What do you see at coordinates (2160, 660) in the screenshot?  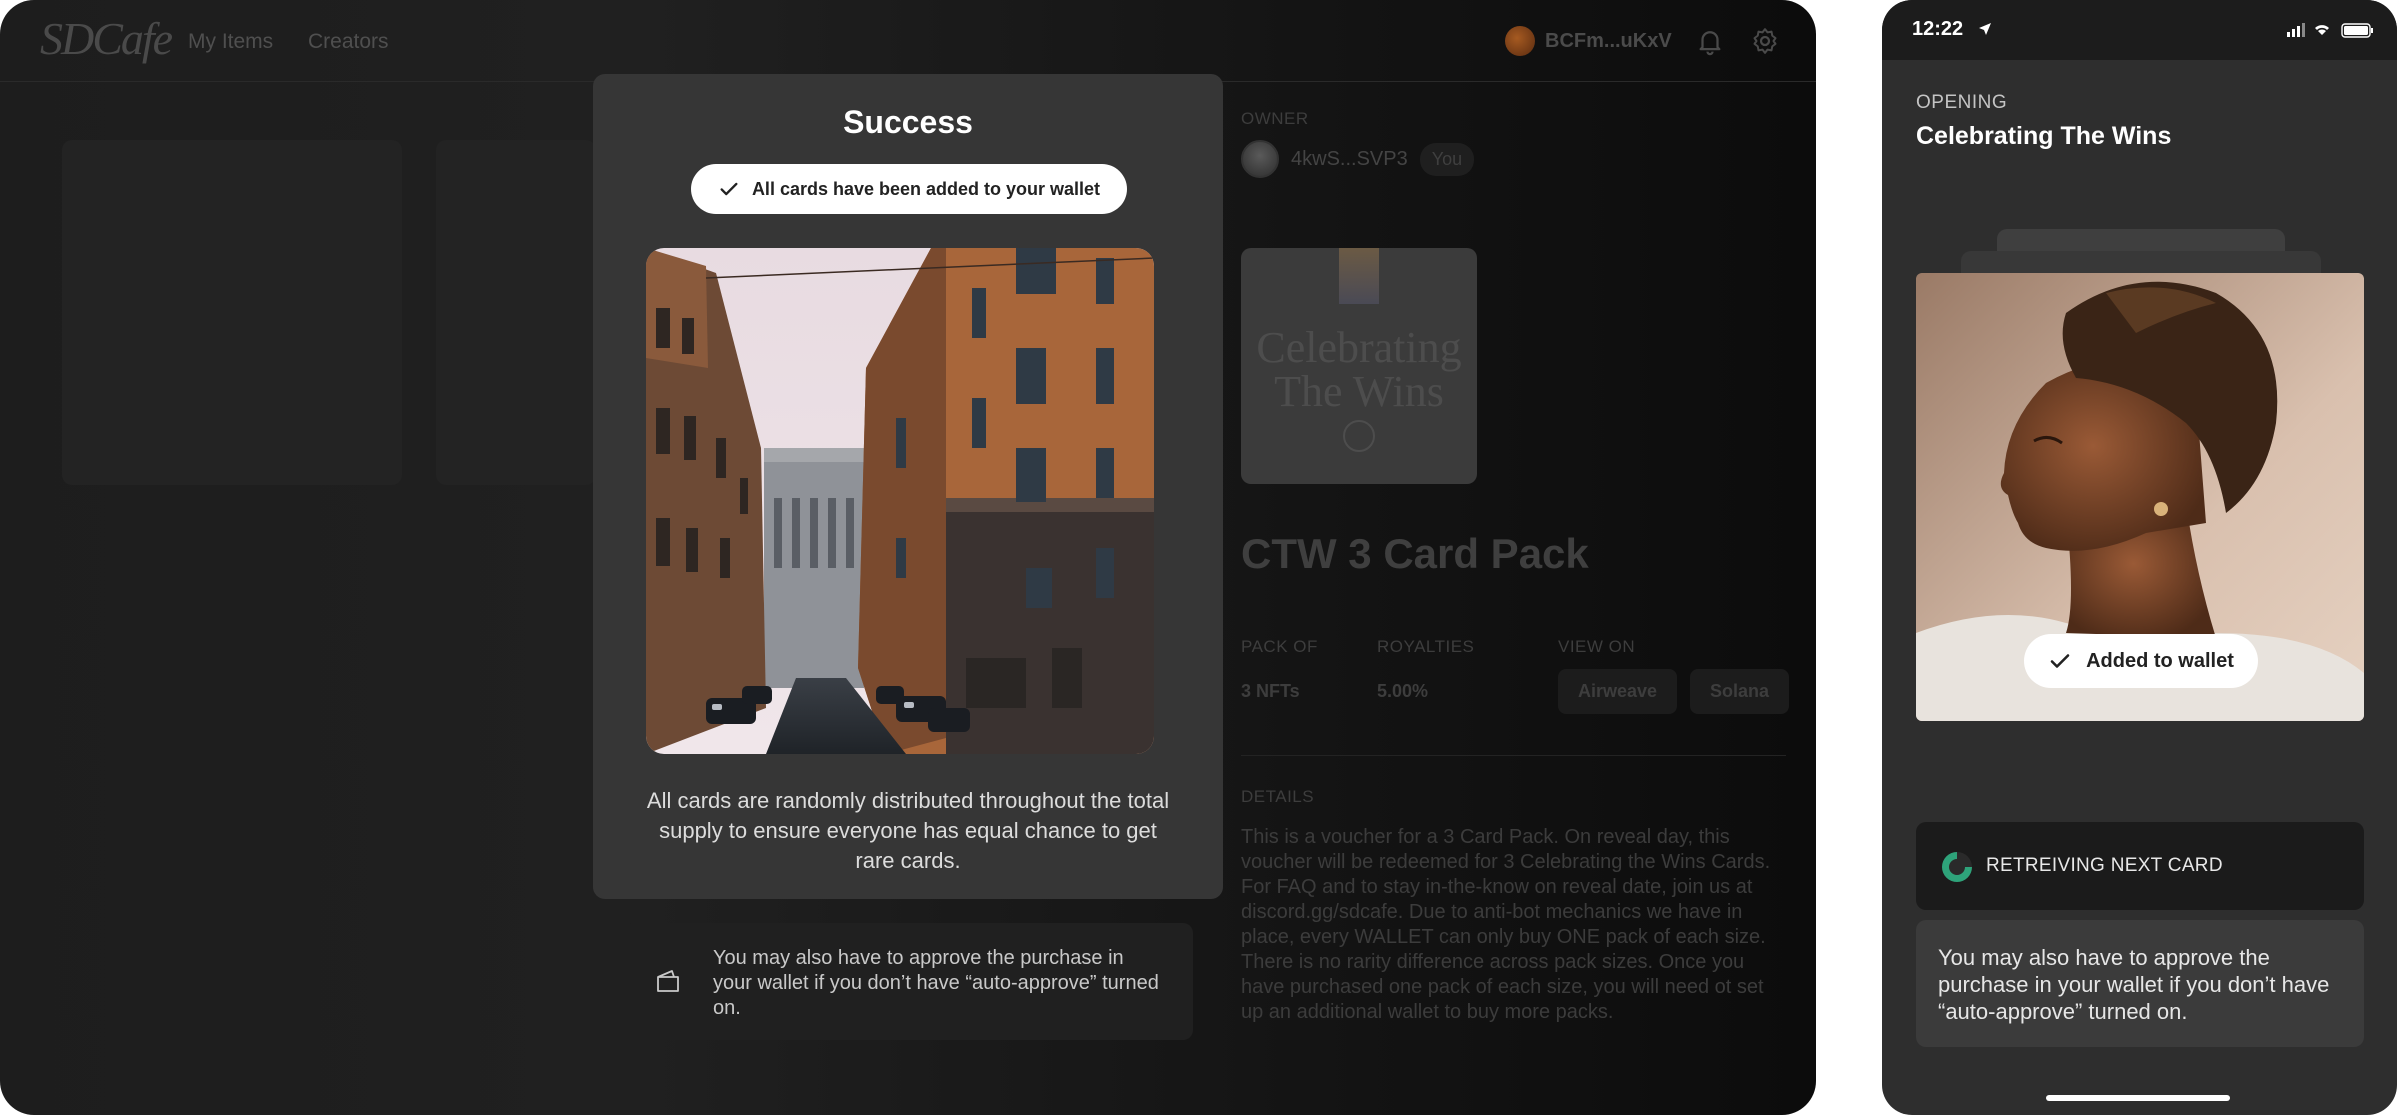 I see `added-to-wallet-text: Added to wallet` at bounding box center [2160, 660].